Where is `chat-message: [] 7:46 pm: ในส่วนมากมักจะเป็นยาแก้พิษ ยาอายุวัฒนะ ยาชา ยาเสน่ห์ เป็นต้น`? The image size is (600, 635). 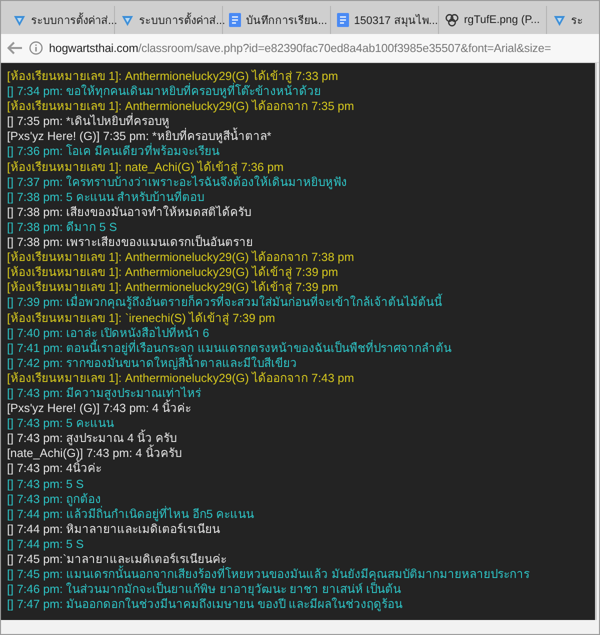
chat-message: [] 7:46 pm: ในส่วนมากมักจะเป็นยาแก้พิษ ยาอายุวัฒนะ ยาชา ยาเสน่ห์ เป็นต้น is located at coordinates (204, 590).